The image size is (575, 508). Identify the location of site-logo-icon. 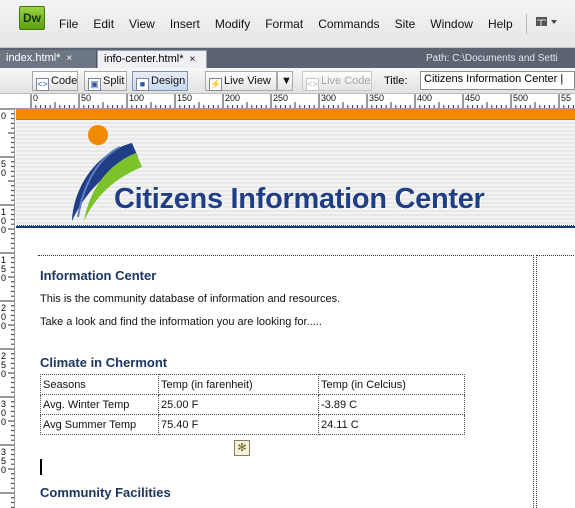
(107, 173).